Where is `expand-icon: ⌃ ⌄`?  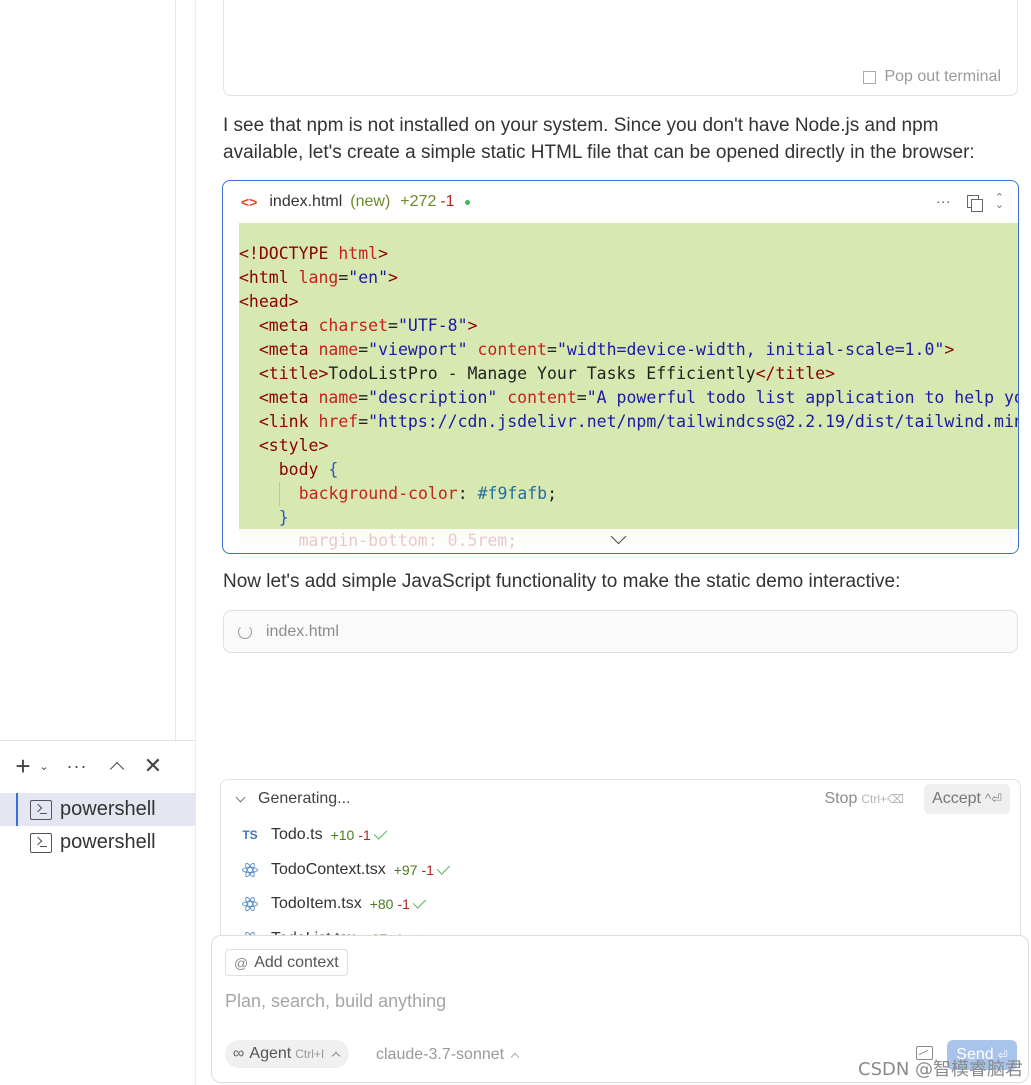 expand-icon: ⌃ ⌄ is located at coordinates (999, 201).